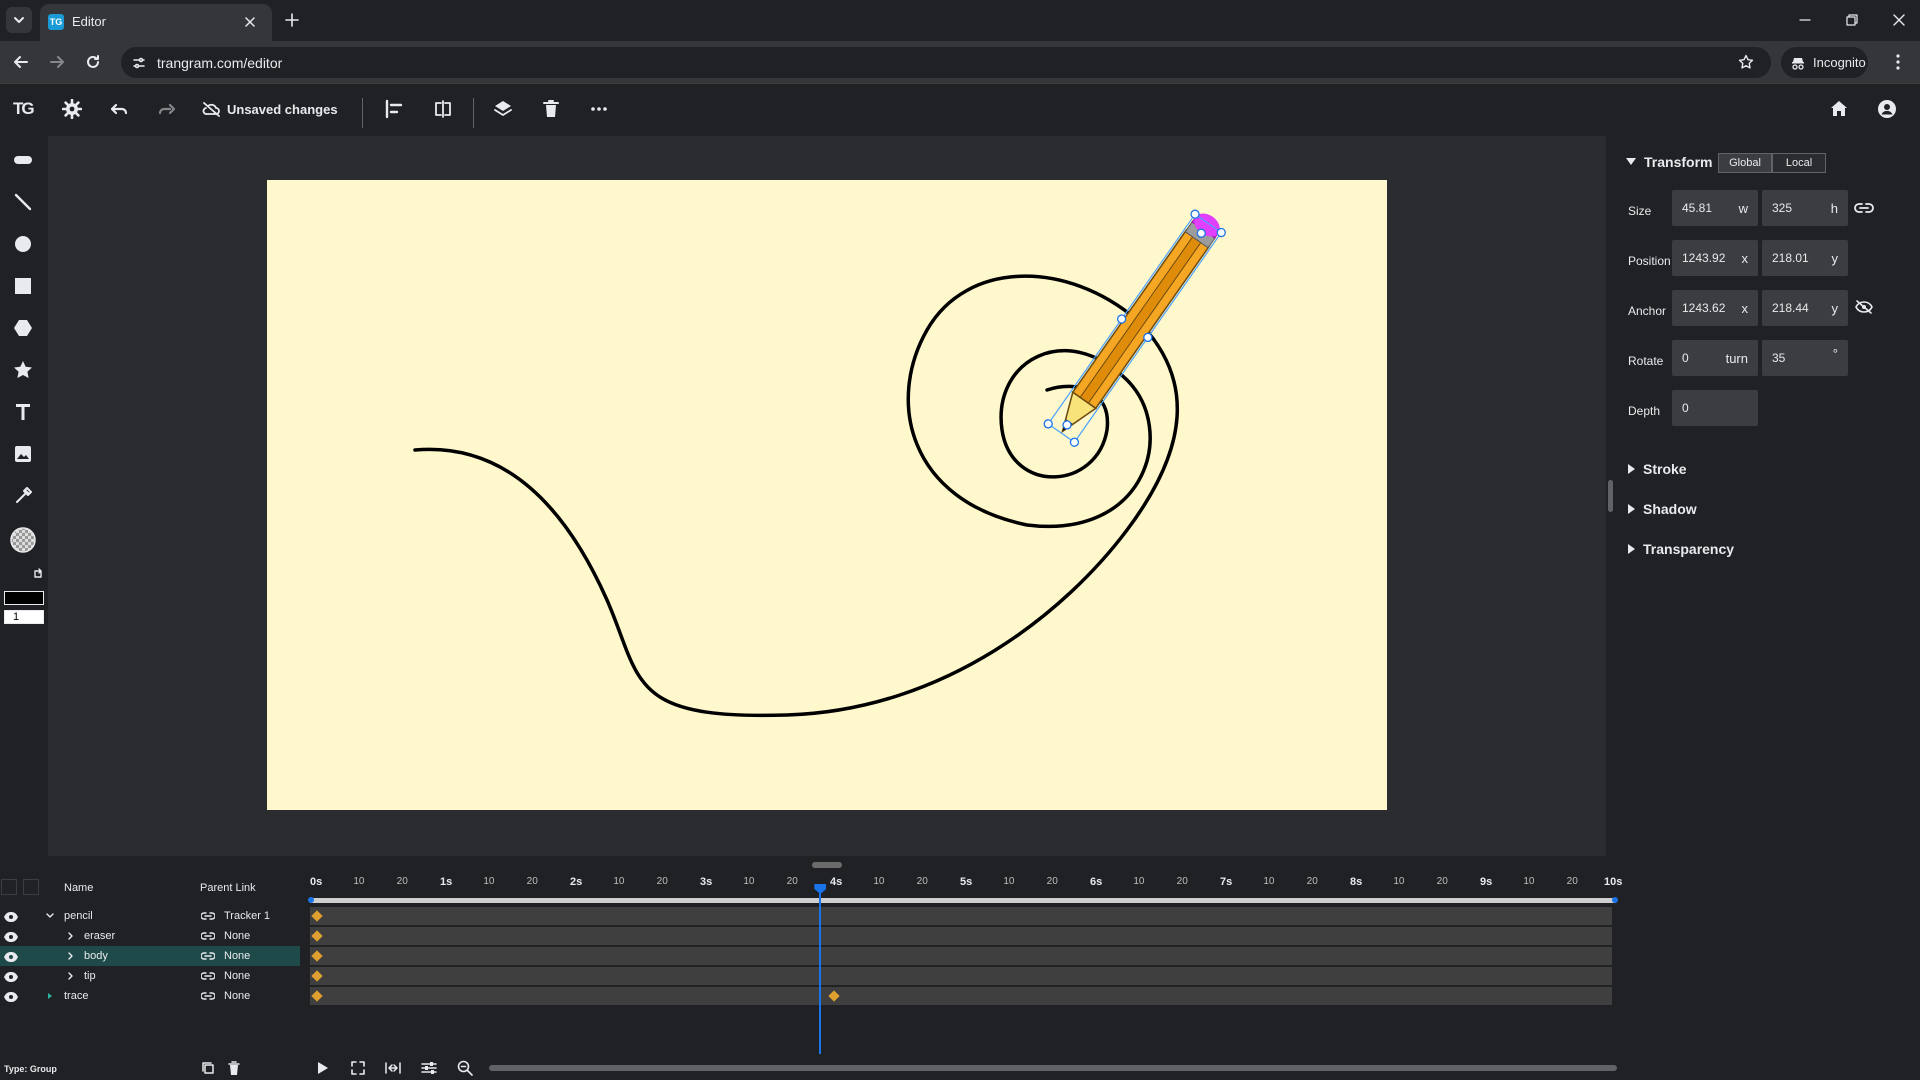 The width and height of the screenshot is (1920, 1080). I want to click on global-toggle: Global, so click(1745, 163).